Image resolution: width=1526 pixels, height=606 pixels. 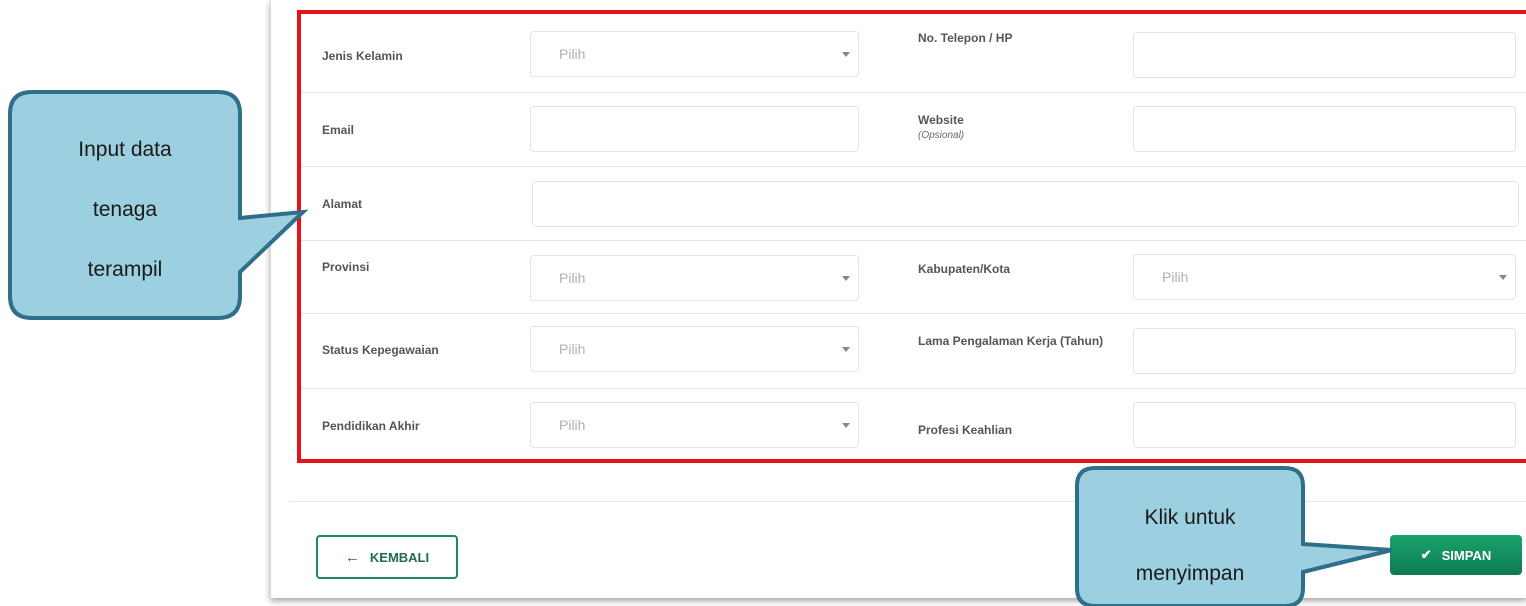 What do you see at coordinates (1190, 573) in the screenshot?
I see `callout-line: menyimpan` at bounding box center [1190, 573].